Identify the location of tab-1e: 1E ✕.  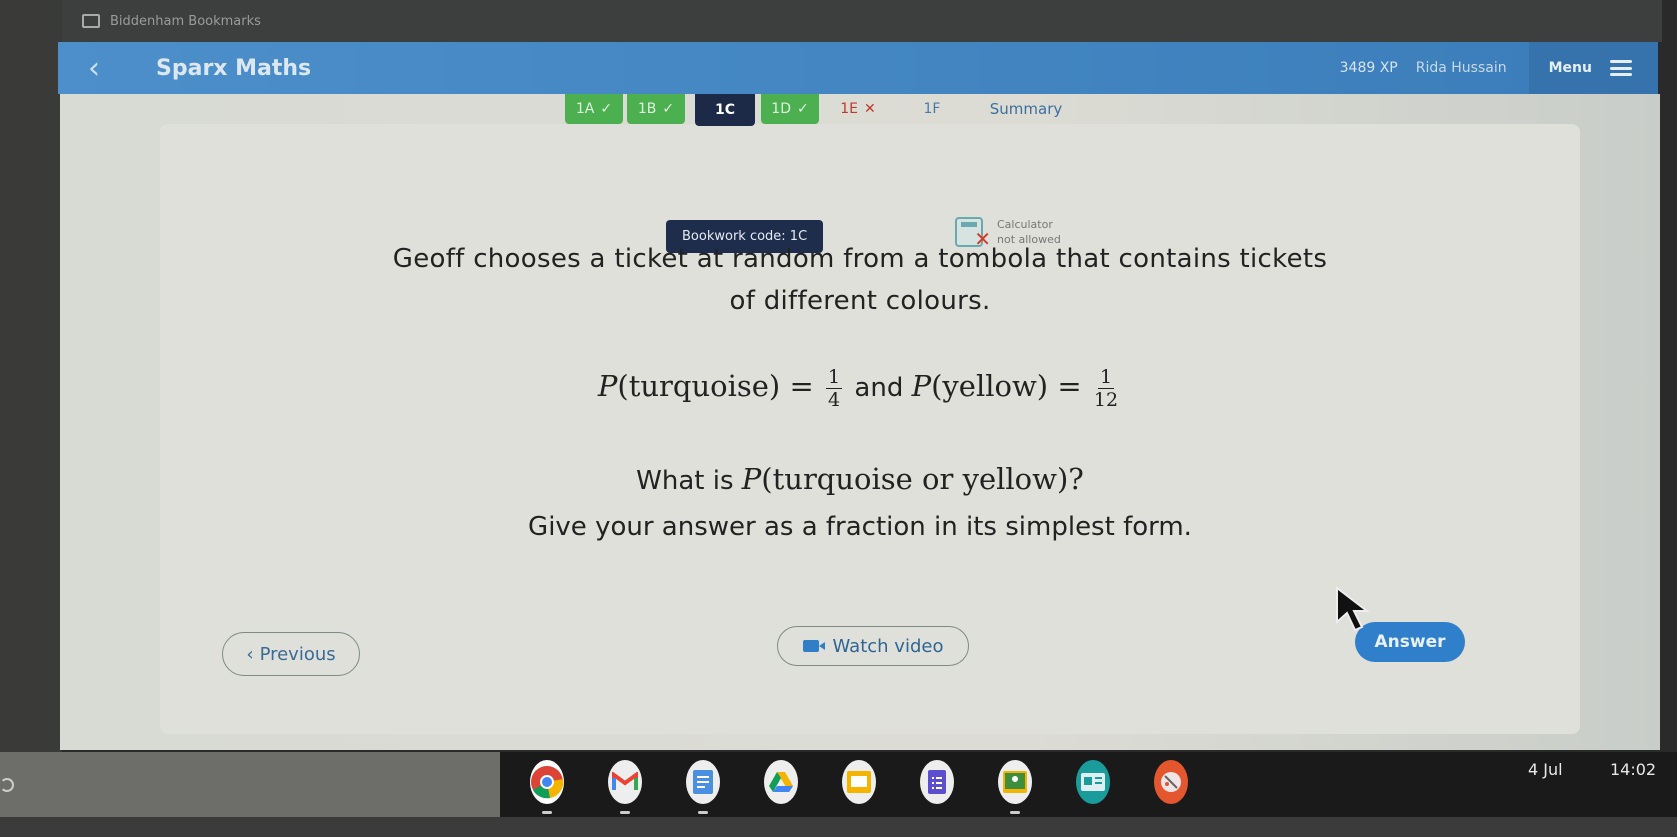
(858, 109).